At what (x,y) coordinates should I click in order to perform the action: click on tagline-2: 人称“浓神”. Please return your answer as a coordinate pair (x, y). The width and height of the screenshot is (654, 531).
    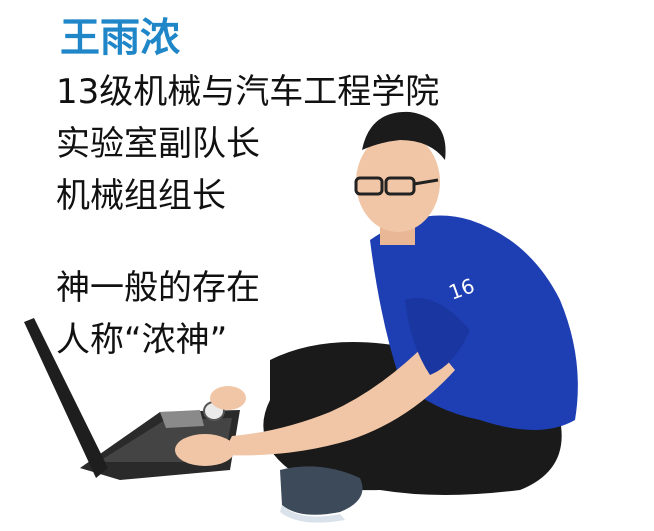
    Looking at the image, I should click on (142, 340).